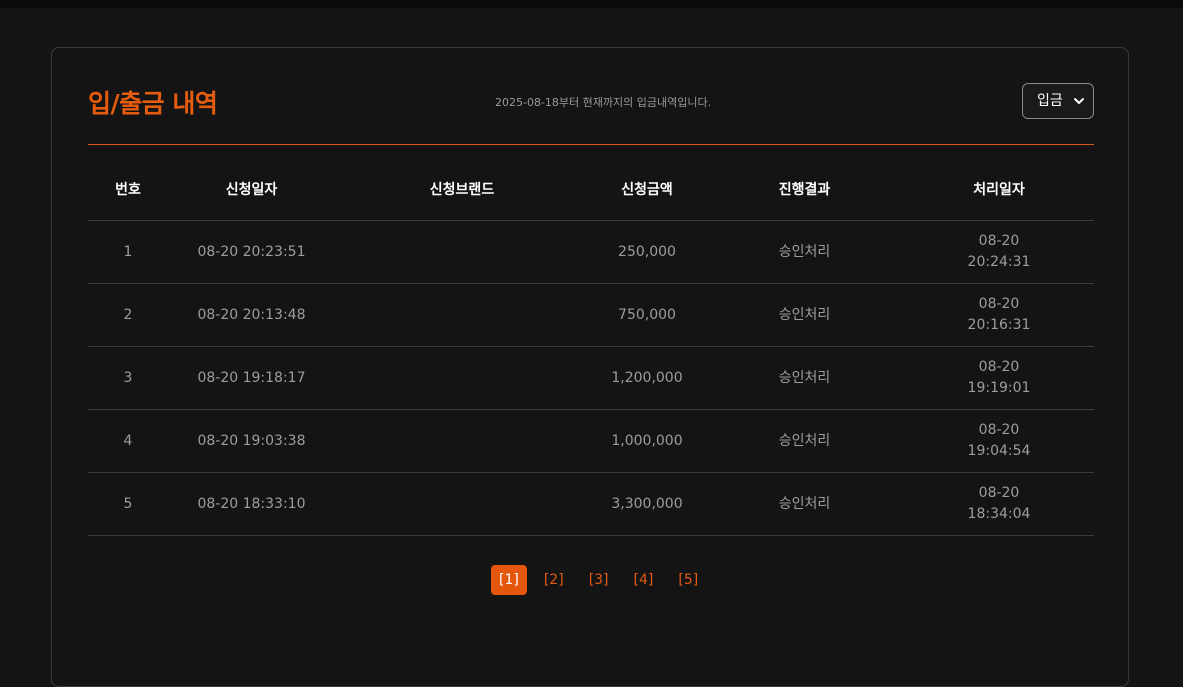 This screenshot has width=1183, height=687. I want to click on cell-amount: 1,000,000, so click(647, 441).